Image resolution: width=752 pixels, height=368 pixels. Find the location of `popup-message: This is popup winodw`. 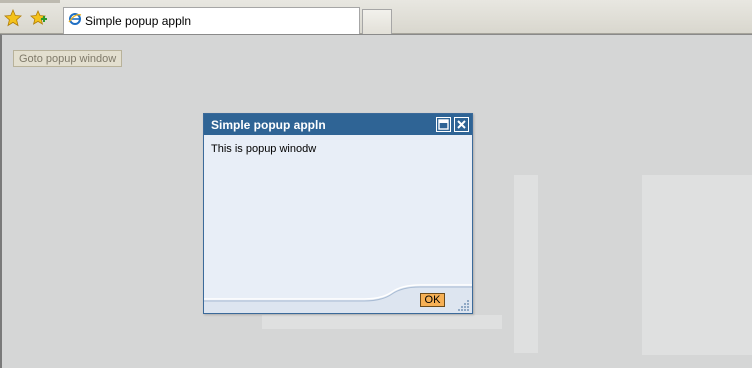

popup-message: This is popup winodw is located at coordinates (264, 149).